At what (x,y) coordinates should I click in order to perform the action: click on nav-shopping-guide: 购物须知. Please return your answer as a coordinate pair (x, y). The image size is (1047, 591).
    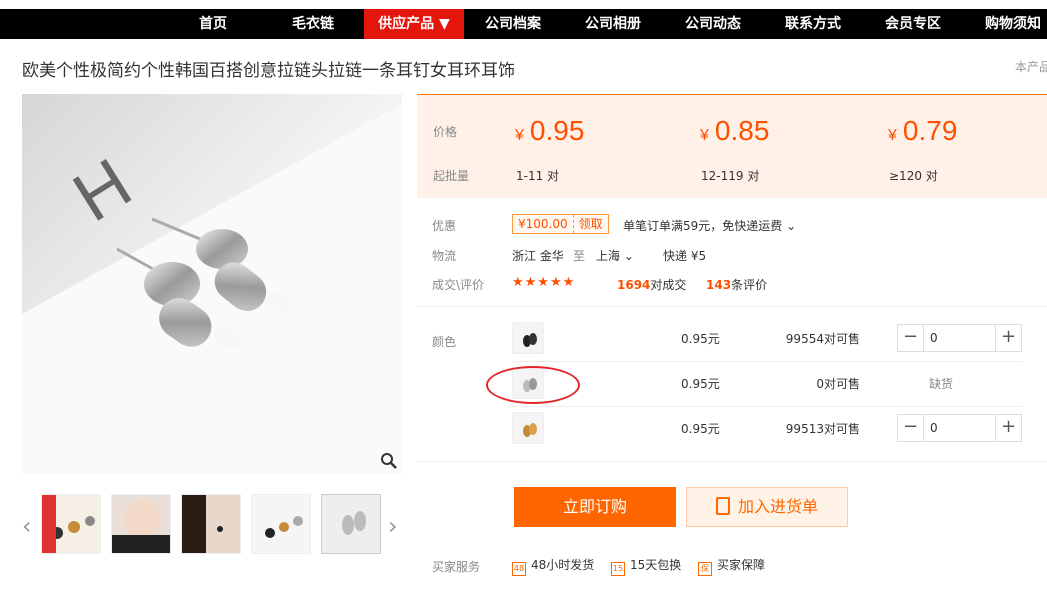
    Looking at the image, I should click on (1011, 24).